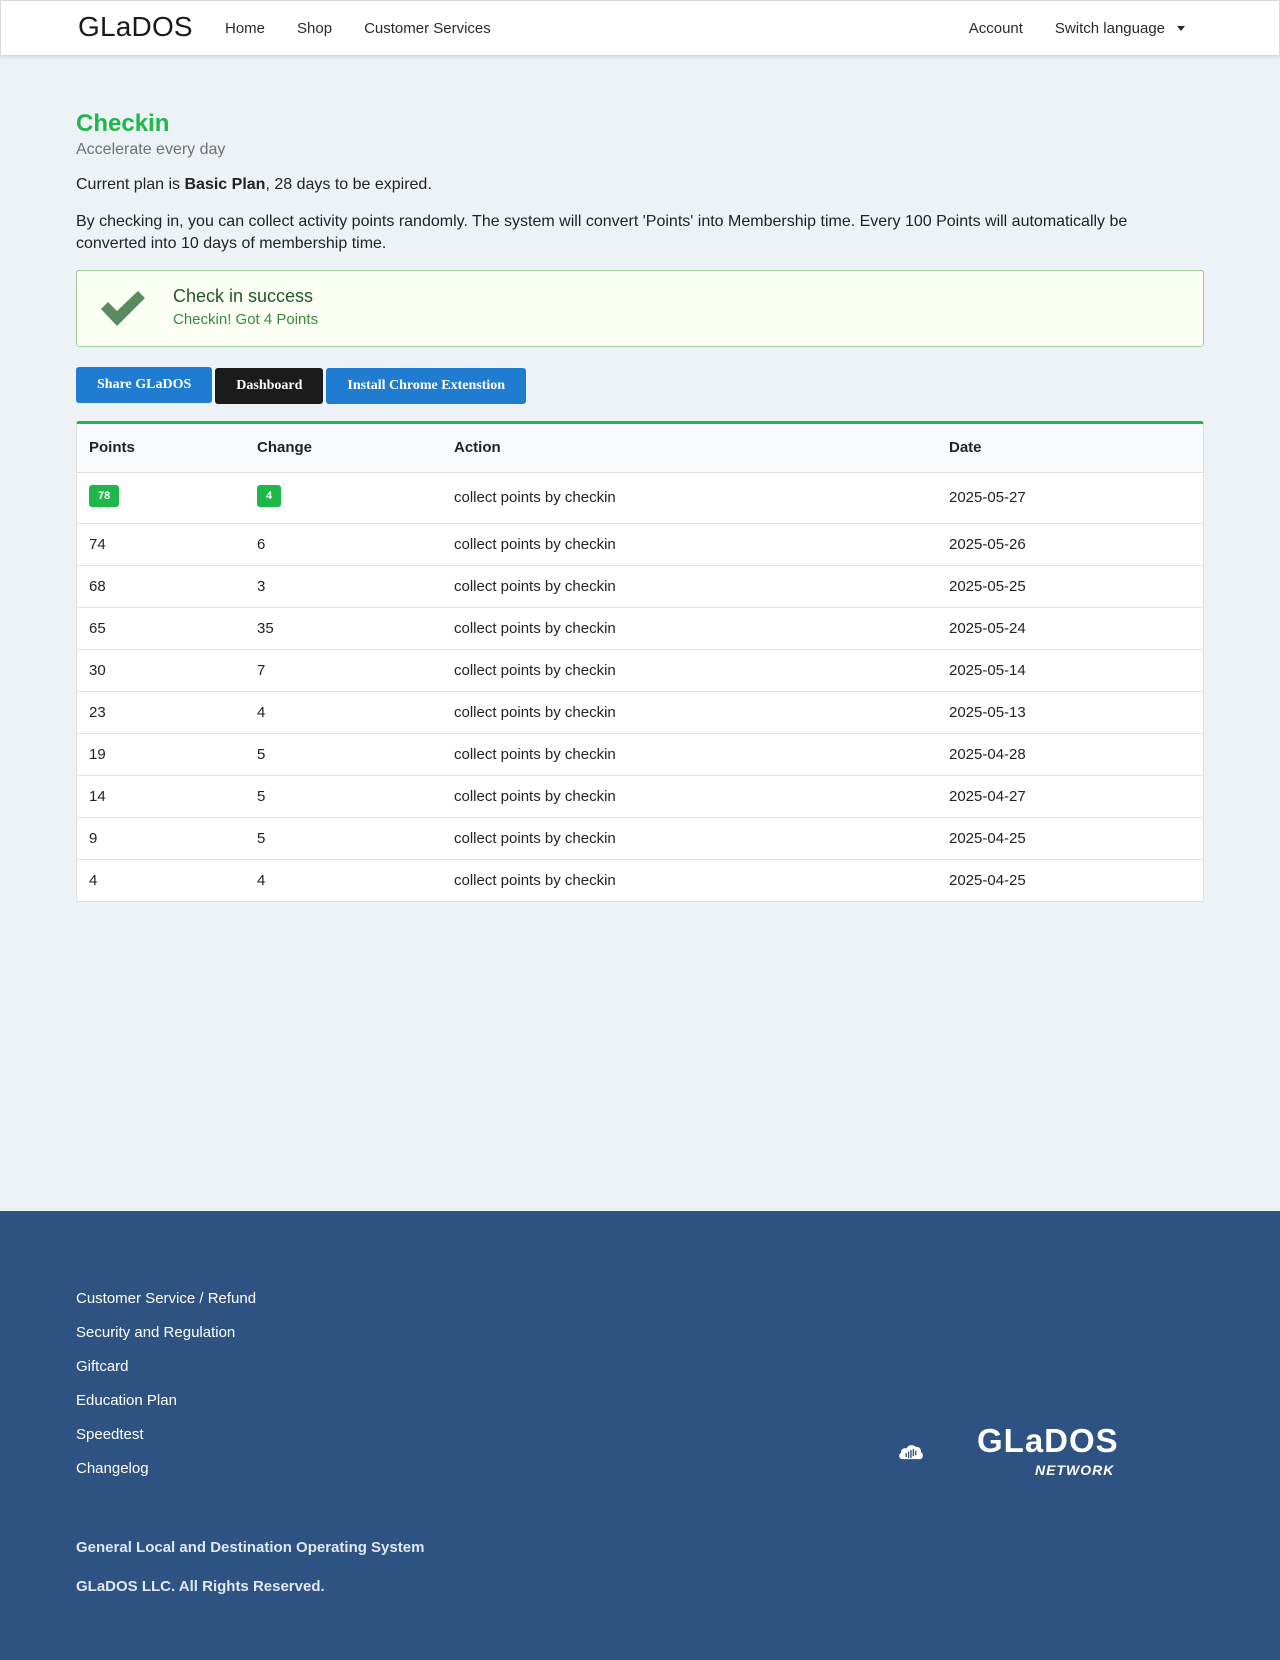 Image resolution: width=1280 pixels, height=1660 pixels. What do you see at coordinates (161, 628) in the screenshot?
I see `points-cell: 65` at bounding box center [161, 628].